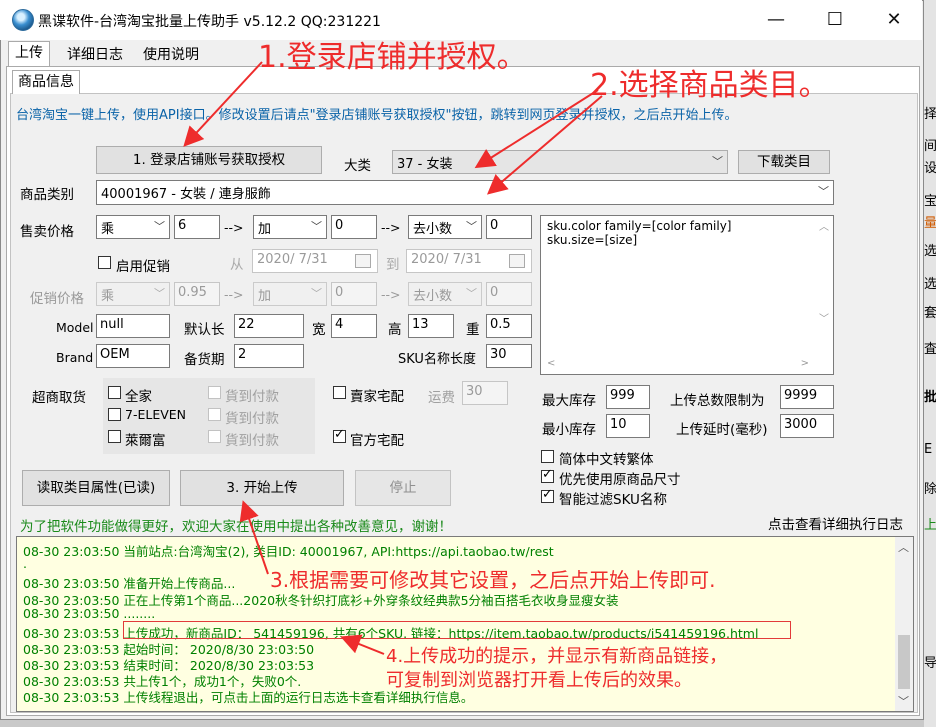 Image resolution: width=936 pixels, height=727 pixels. Describe the element at coordinates (930, 349) in the screenshot. I see `background-text: 査` at that location.